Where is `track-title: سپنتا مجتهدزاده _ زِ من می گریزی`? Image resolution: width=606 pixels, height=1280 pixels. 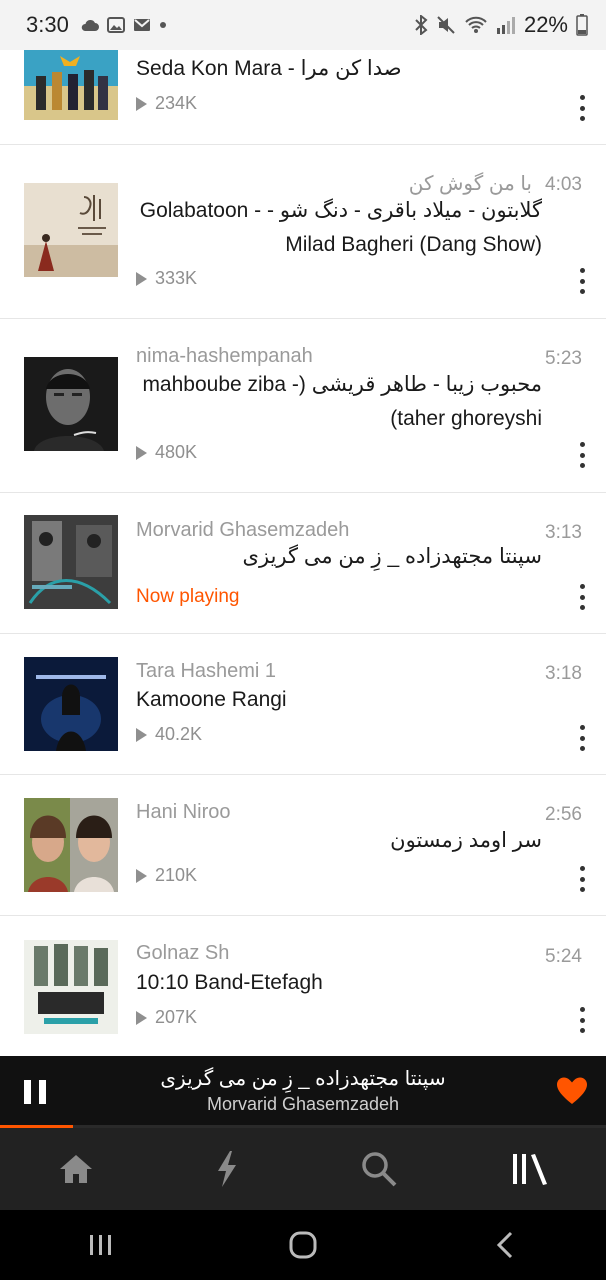 track-title: سپنتا مجتهدزاده _ زِ من می گریزی is located at coordinates (392, 556).